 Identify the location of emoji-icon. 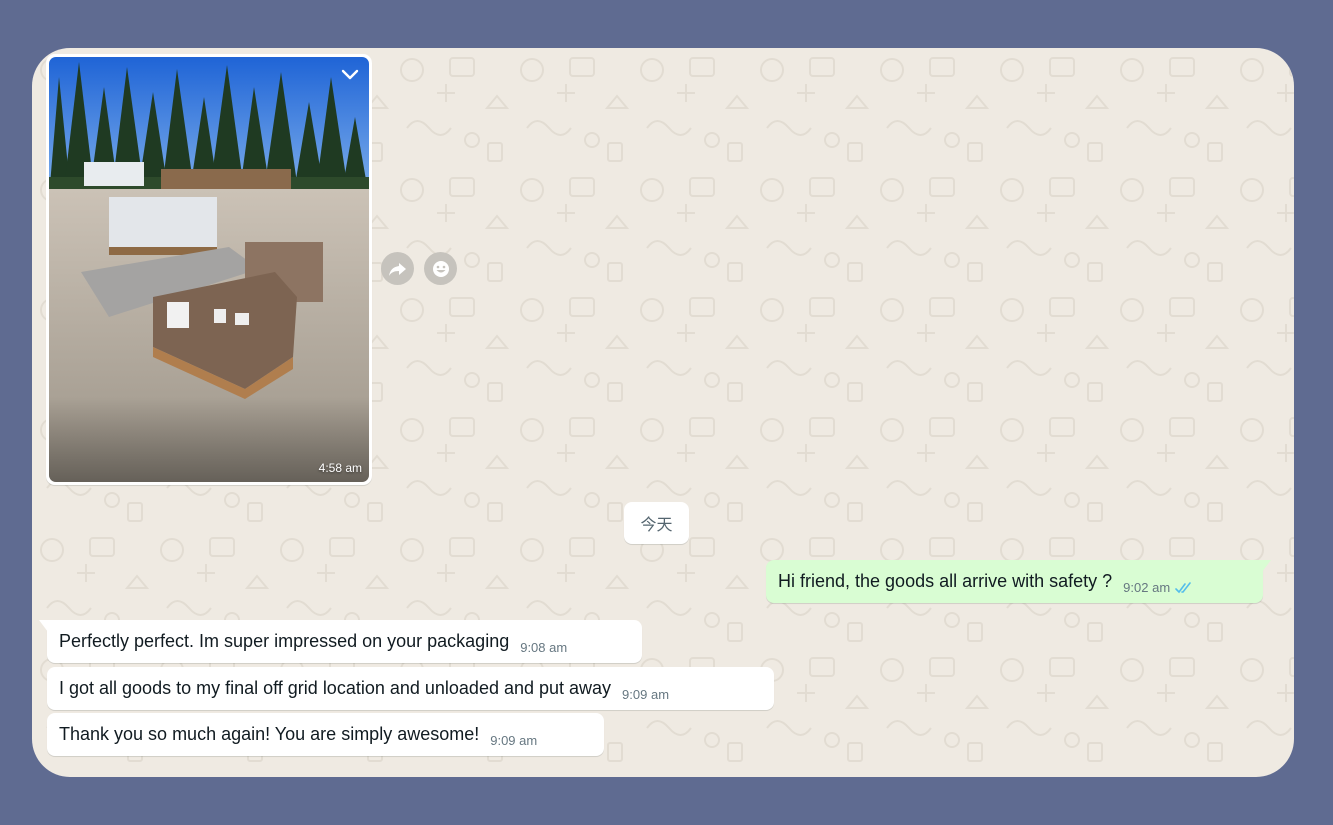
(440, 268).